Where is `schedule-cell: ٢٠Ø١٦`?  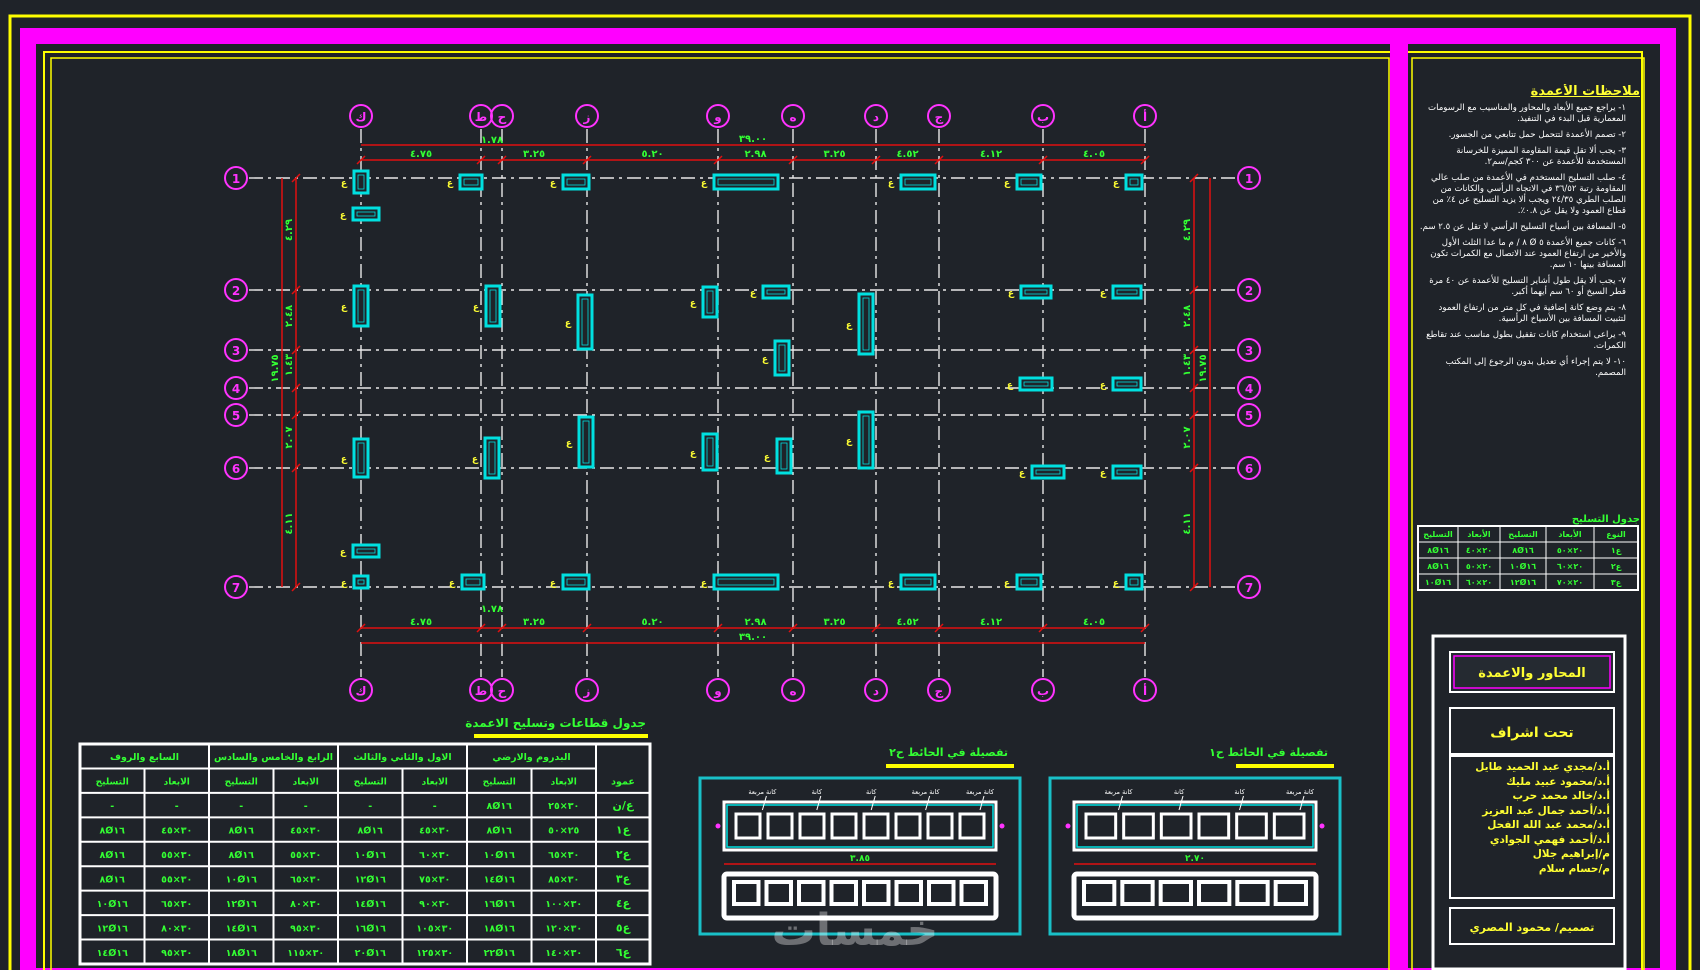
schedule-cell: ٢٠Ø١٦ is located at coordinates (370, 953).